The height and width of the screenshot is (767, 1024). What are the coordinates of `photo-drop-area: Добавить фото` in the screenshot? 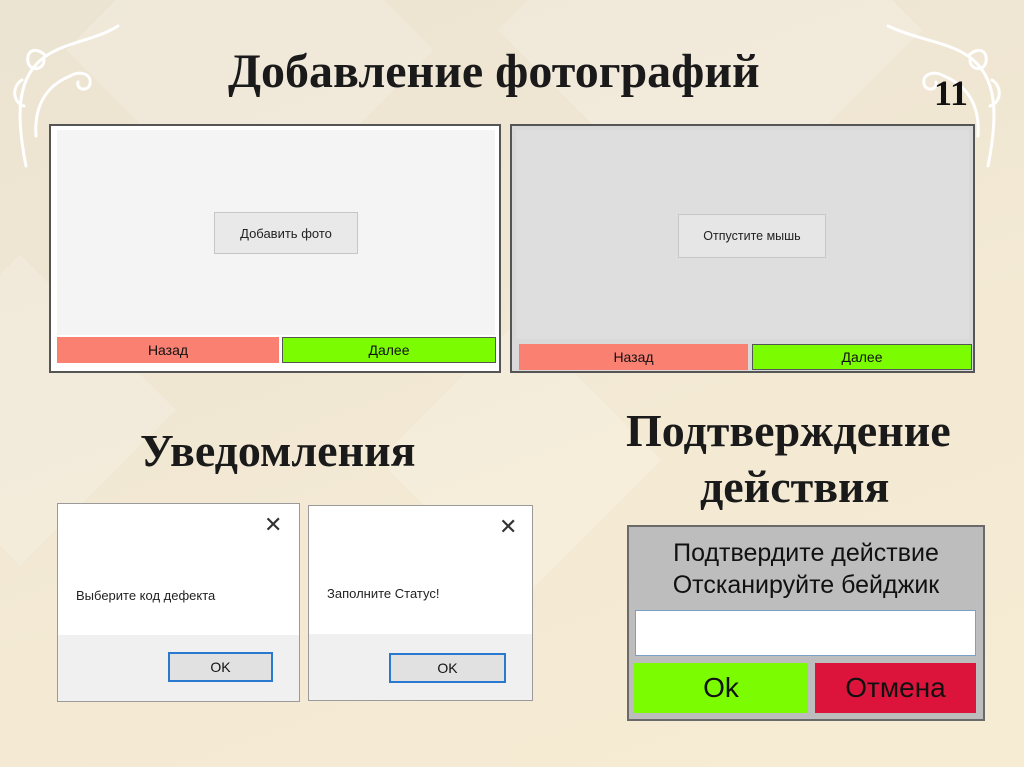 It's located at (276, 232).